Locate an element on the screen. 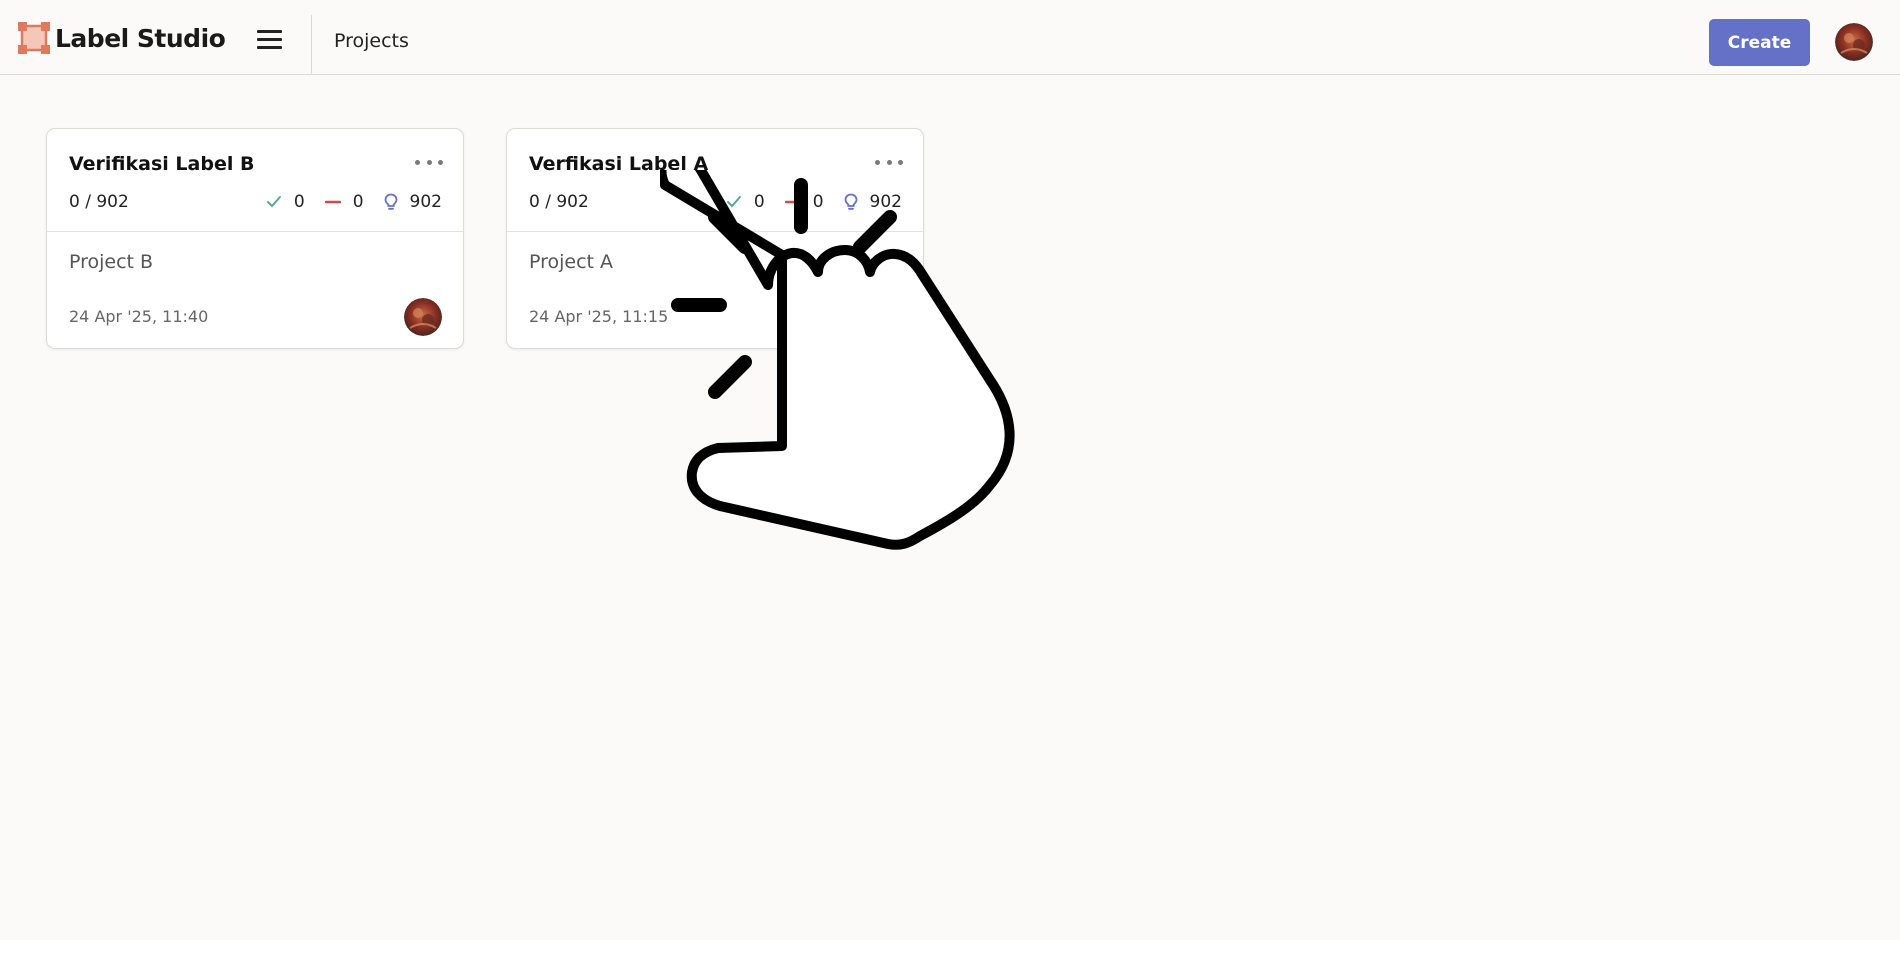 The width and height of the screenshot is (1900, 965). project-date: 24 Apr '25, 11:15 is located at coordinates (599, 316).